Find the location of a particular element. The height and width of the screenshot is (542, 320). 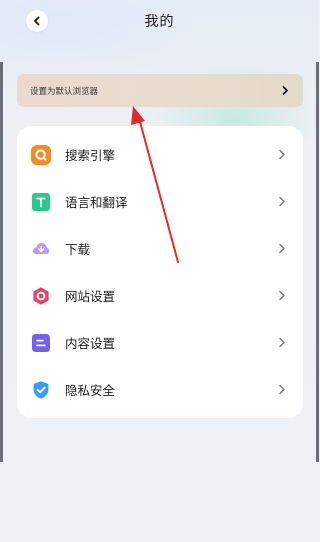

menu-item-label: 网站设置 is located at coordinates (90, 296).